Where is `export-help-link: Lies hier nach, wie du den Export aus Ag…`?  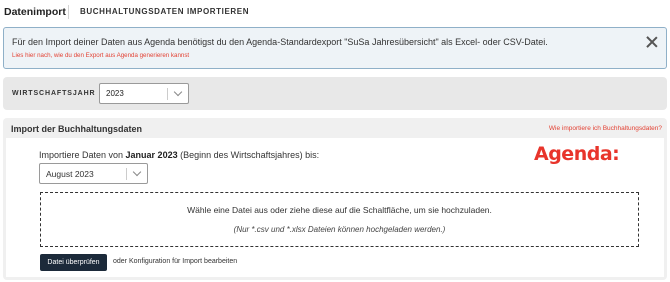
export-help-link: Lies hier nach, wie du den Export aus Ag… is located at coordinates (100, 55).